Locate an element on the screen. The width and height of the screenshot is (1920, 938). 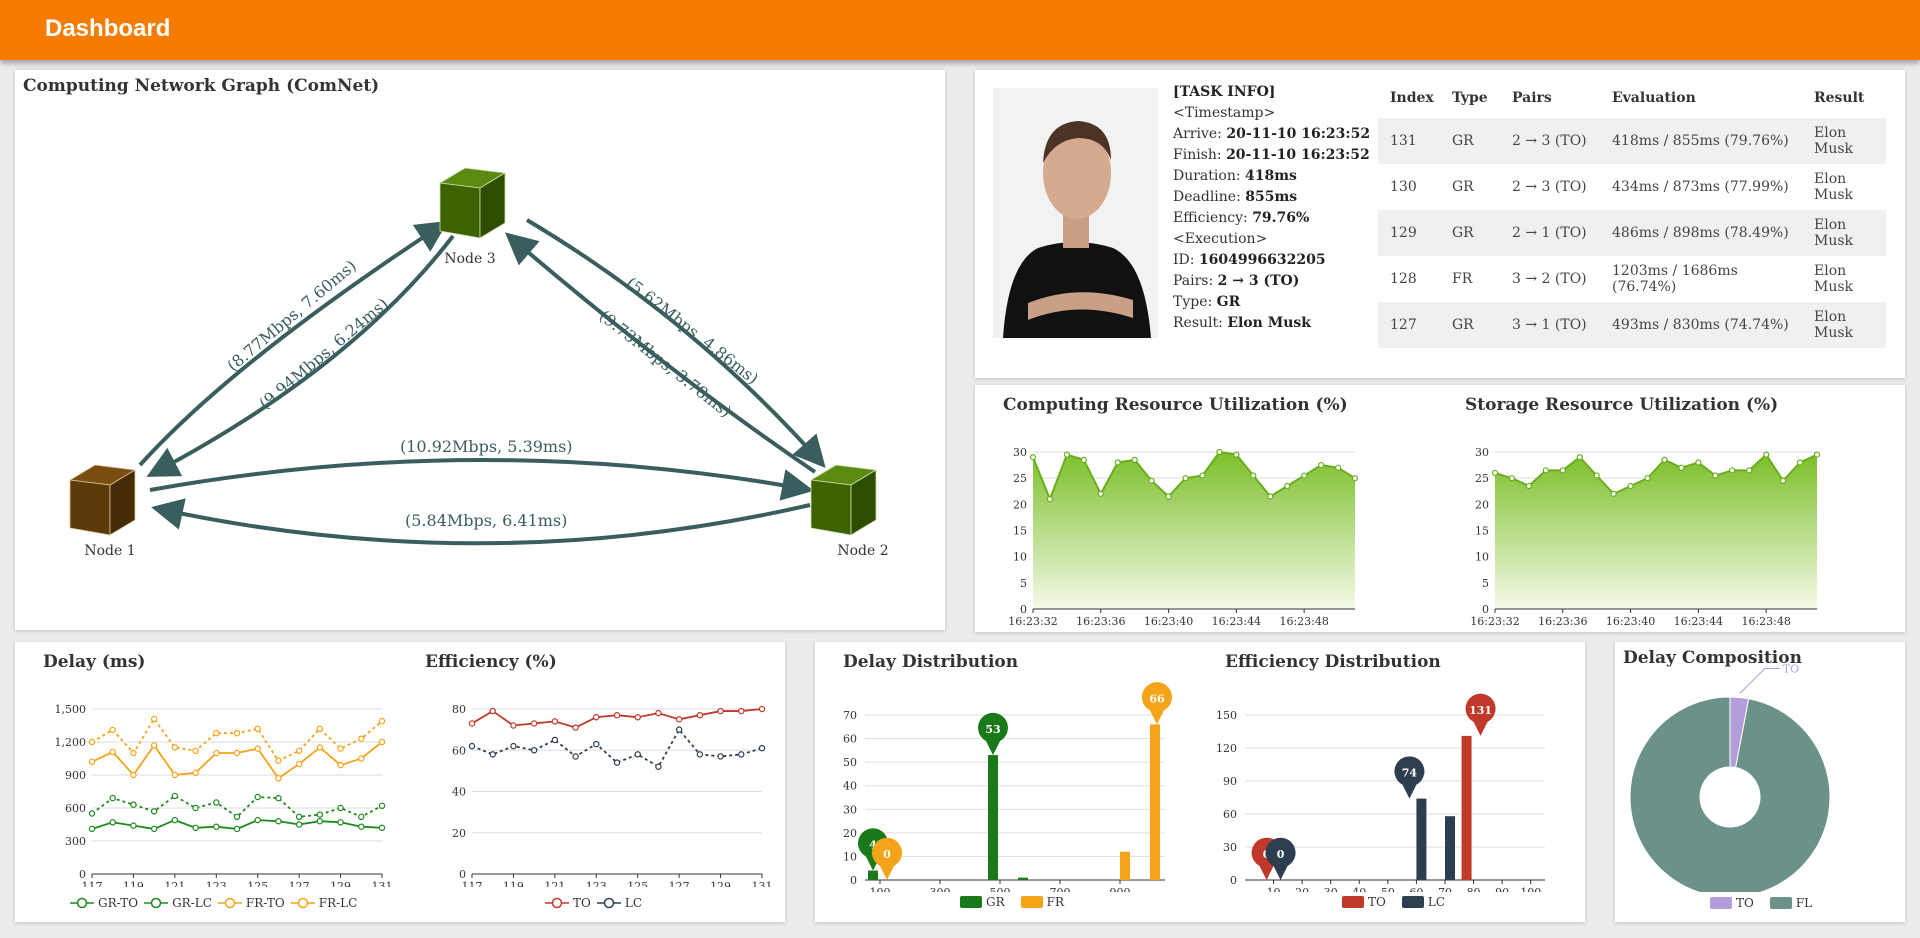
finish-label: Finish: is located at coordinates (1197, 155).